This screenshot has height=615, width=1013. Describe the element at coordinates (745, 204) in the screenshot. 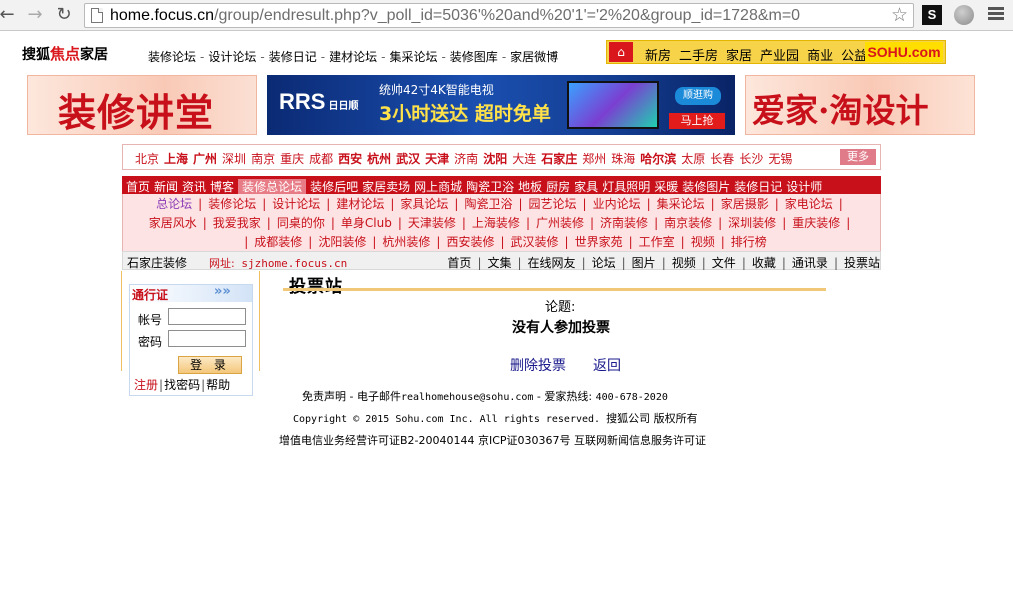

I see `forum-link: 家居摄影` at that location.